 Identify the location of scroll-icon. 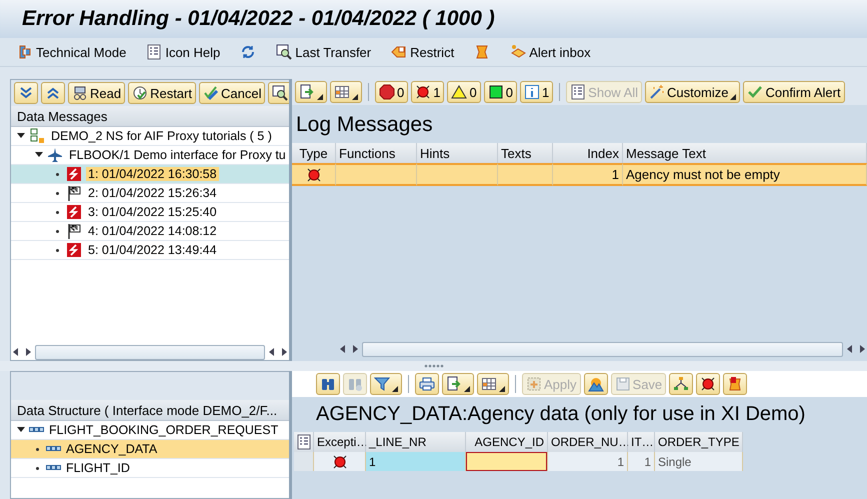
(482, 52).